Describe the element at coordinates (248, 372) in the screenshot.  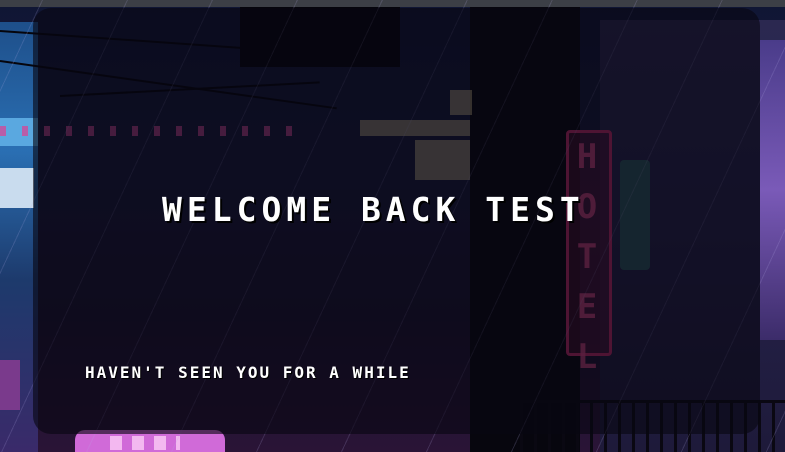
I see `welcome-subtitle: HAVEN'T SEEN YOU FOR A WHILE` at that location.